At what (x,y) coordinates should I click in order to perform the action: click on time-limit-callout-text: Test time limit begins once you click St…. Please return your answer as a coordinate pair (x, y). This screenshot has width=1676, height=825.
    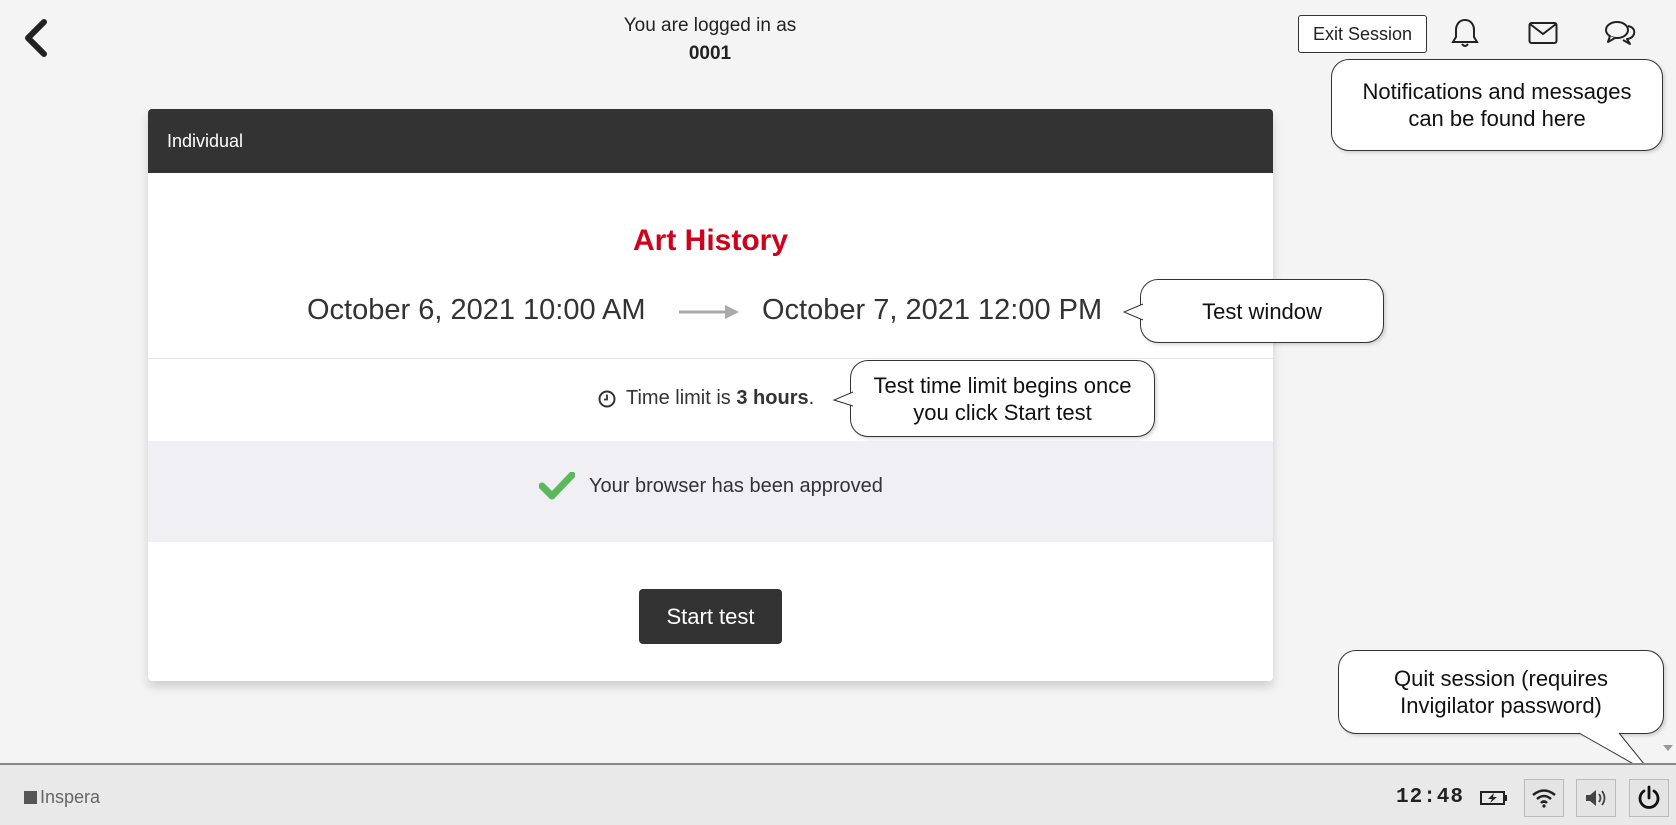
    Looking at the image, I should click on (1002, 398).